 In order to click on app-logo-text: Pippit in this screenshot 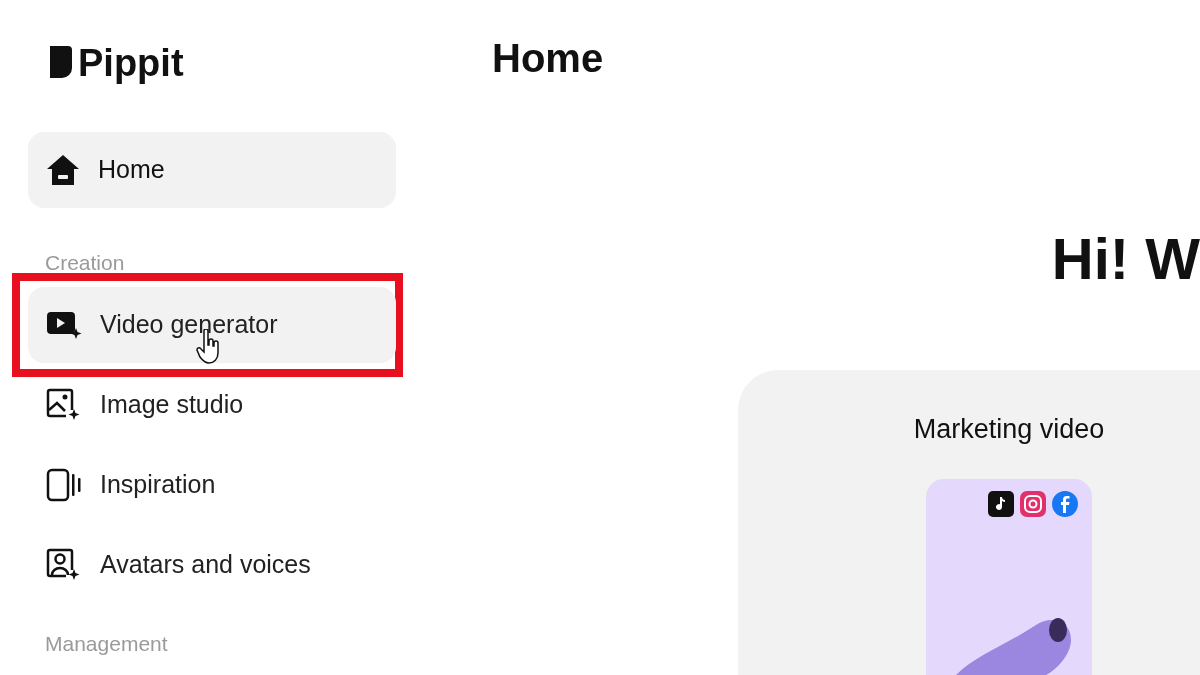, I will do `click(131, 63)`.